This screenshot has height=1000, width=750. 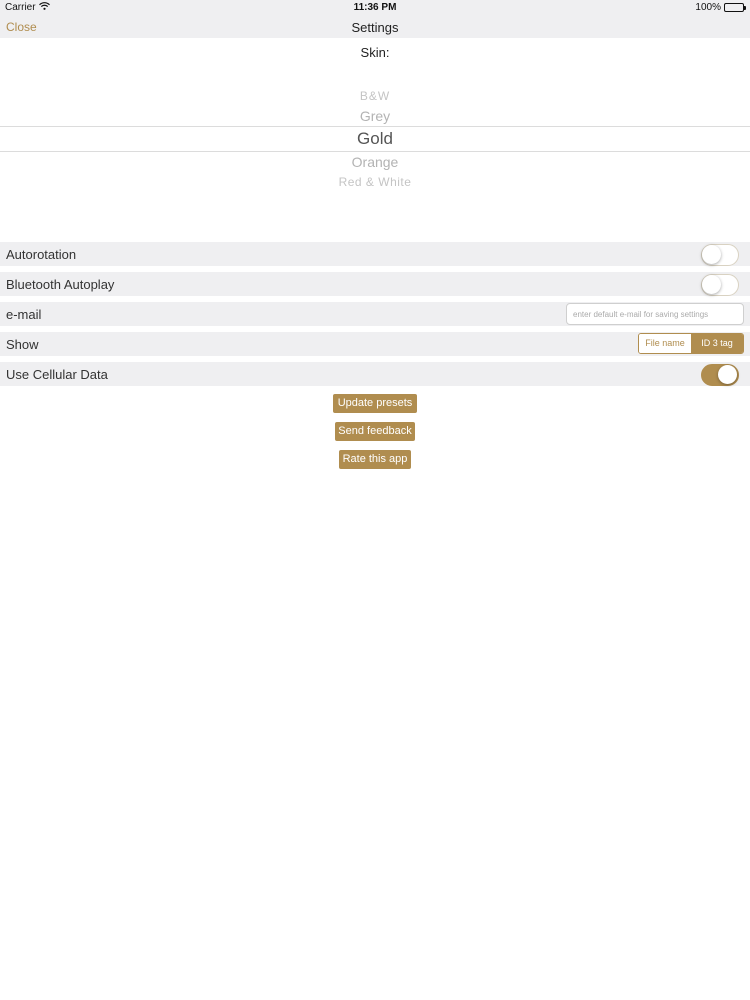 What do you see at coordinates (708, 7) in the screenshot?
I see `battery-percent: 100%` at bounding box center [708, 7].